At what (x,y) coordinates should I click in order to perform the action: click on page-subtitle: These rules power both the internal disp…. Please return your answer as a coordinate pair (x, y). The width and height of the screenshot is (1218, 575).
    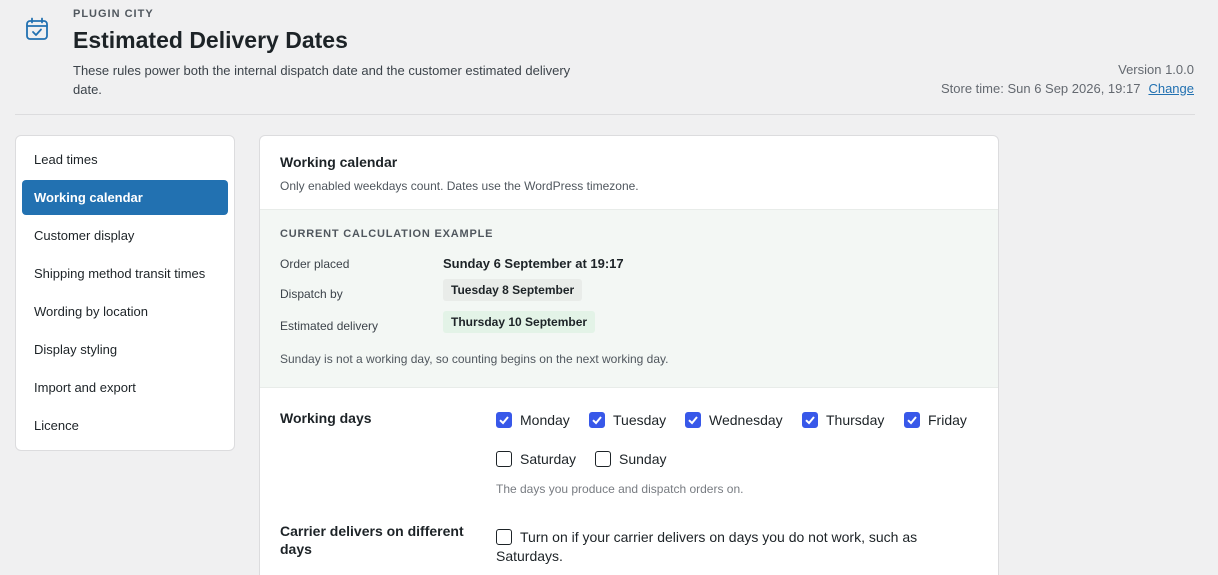
    Looking at the image, I should click on (322, 80).